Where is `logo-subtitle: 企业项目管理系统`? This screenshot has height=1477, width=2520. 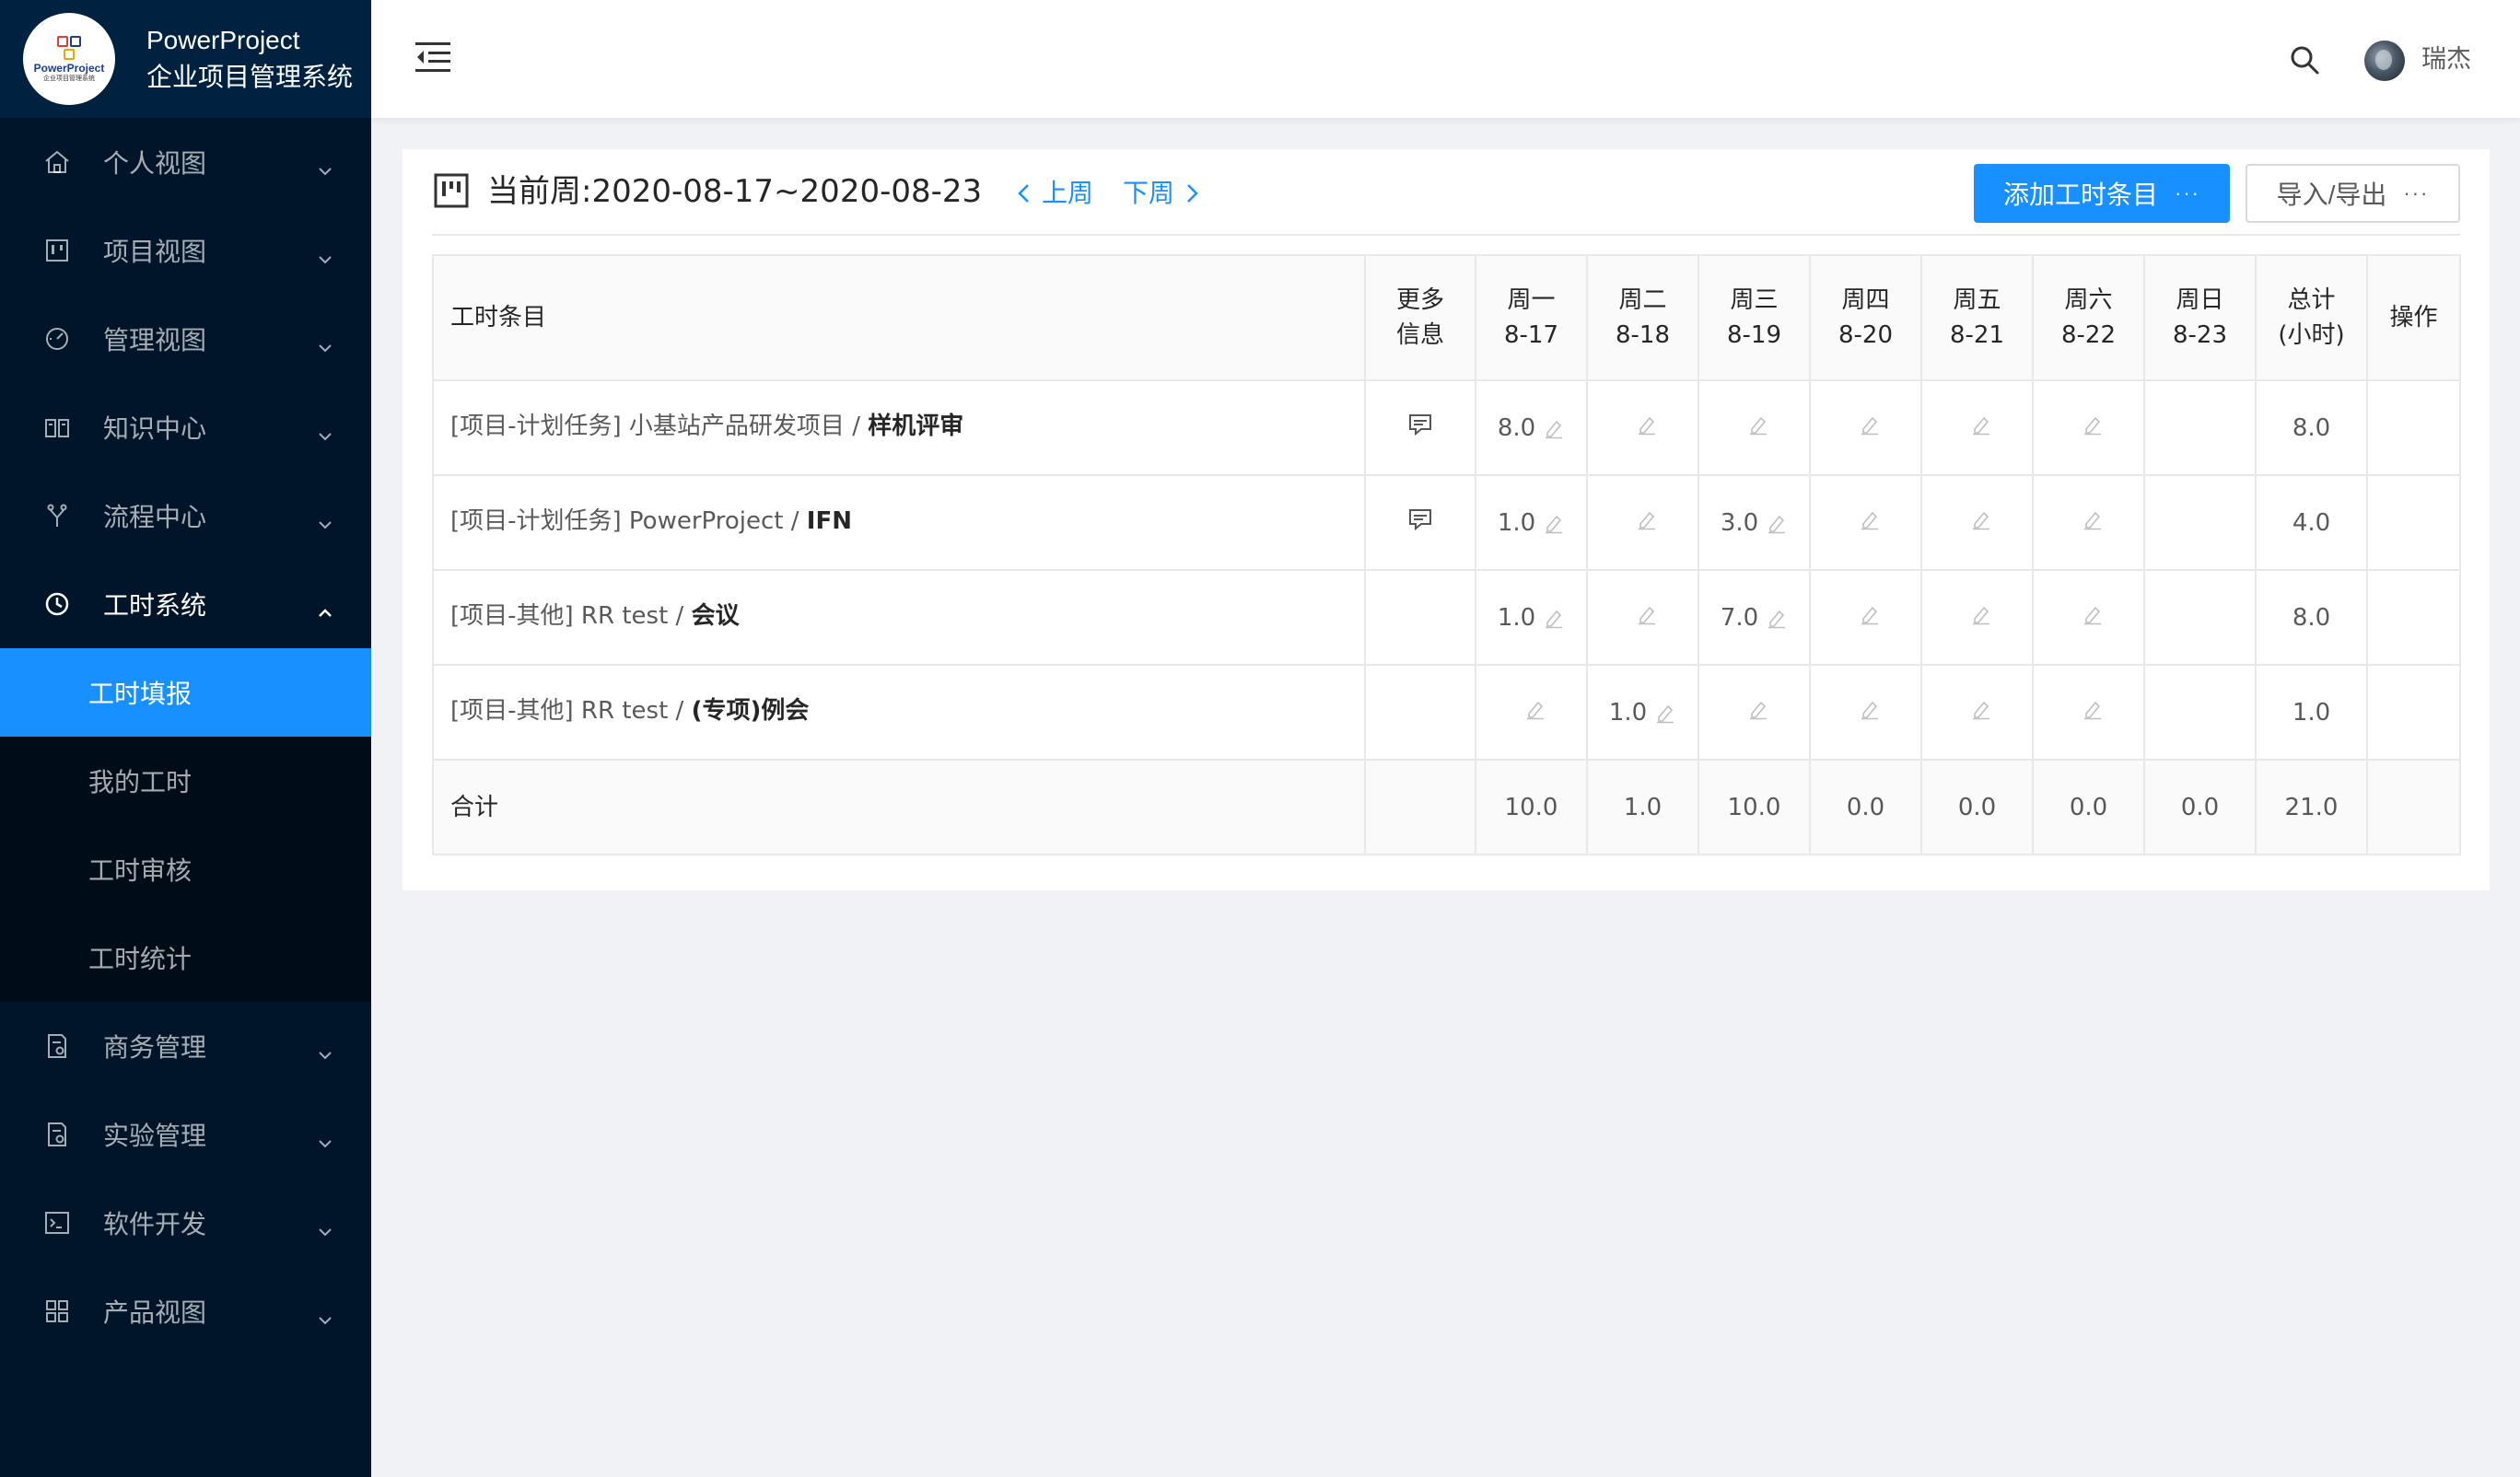
logo-subtitle: 企业项目管理系统 is located at coordinates (69, 78).